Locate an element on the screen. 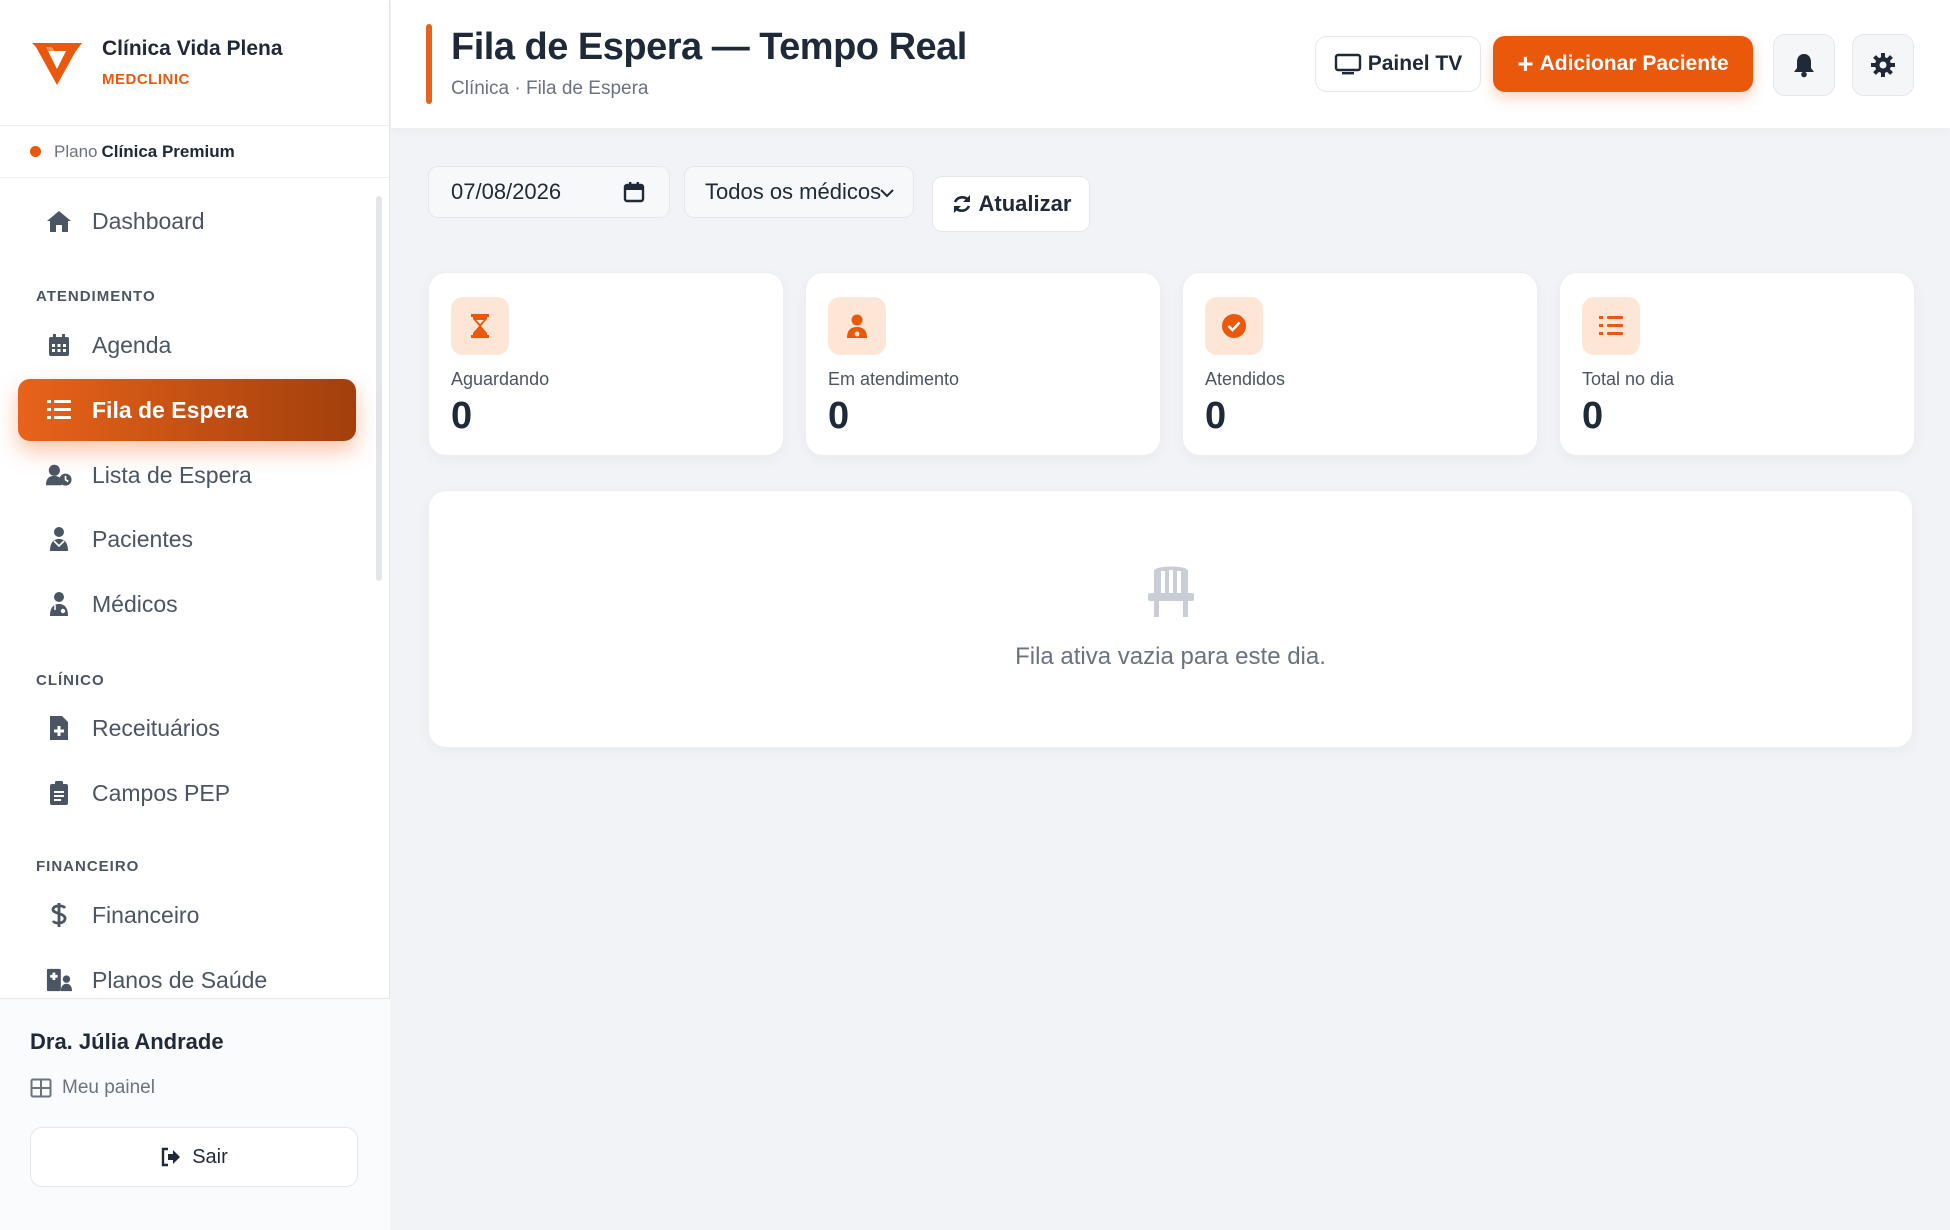  plus-icon: + is located at coordinates (1525, 63).